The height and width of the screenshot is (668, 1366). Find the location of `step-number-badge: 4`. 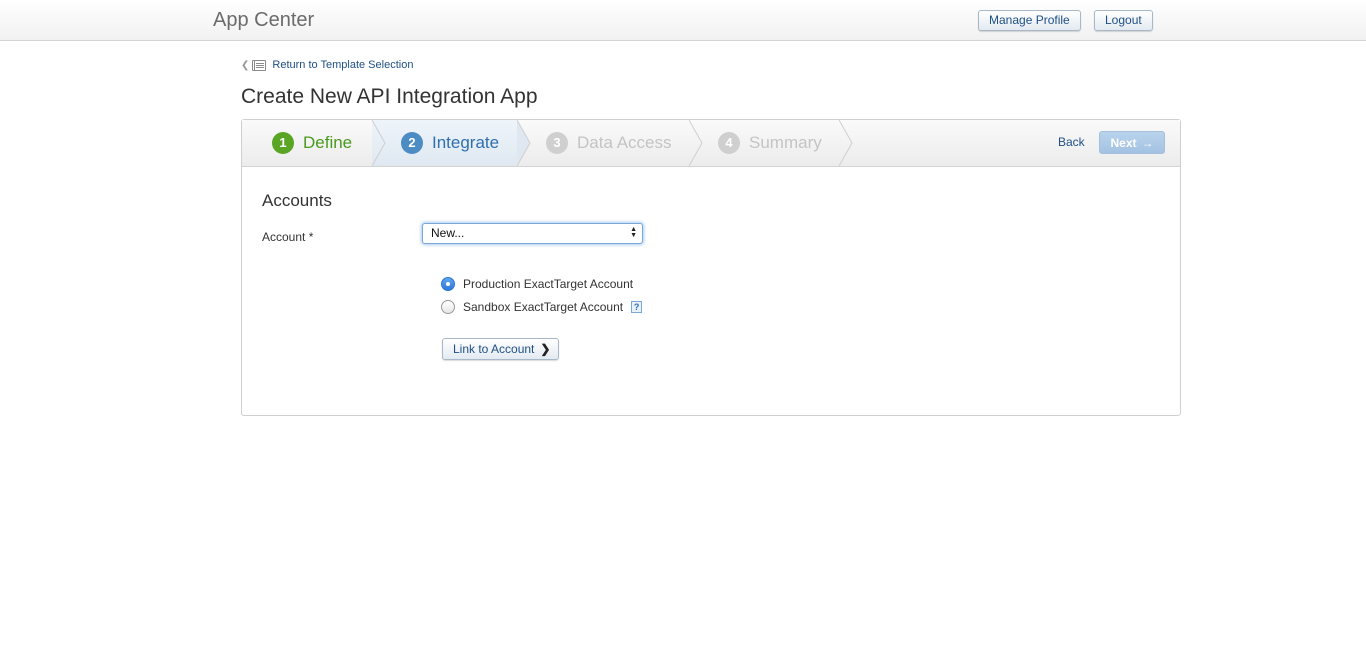

step-number-badge: 4 is located at coordinates (729, 143).